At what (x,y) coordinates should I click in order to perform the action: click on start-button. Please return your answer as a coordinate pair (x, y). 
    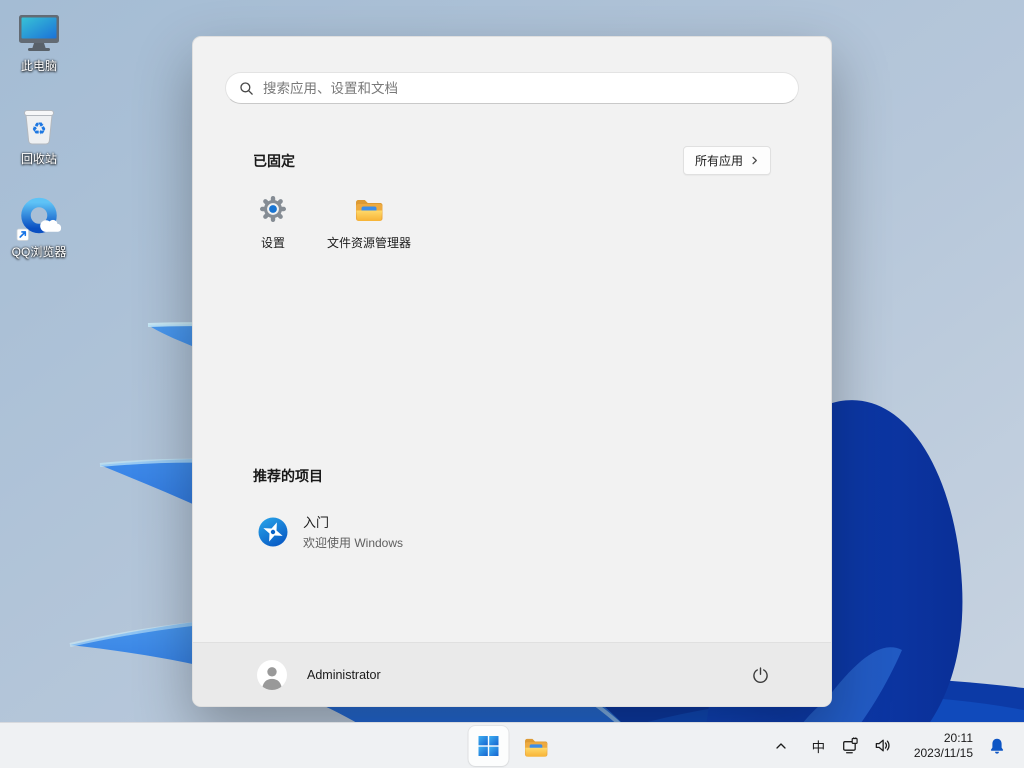
    Looking at the image, I should click on (488, 746).